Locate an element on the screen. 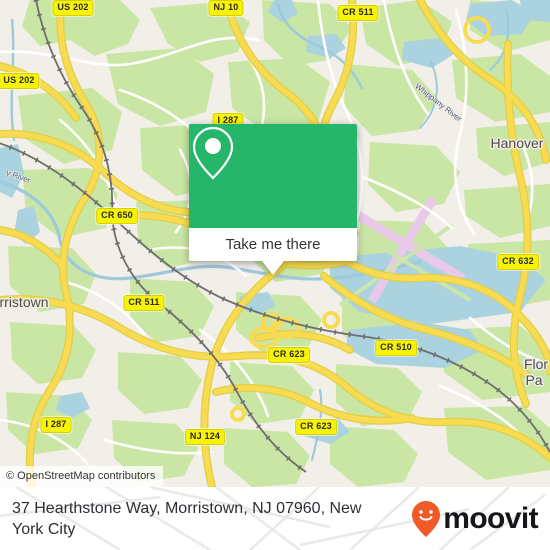  location-callout: Take me there is located at coordinates (273, 199).